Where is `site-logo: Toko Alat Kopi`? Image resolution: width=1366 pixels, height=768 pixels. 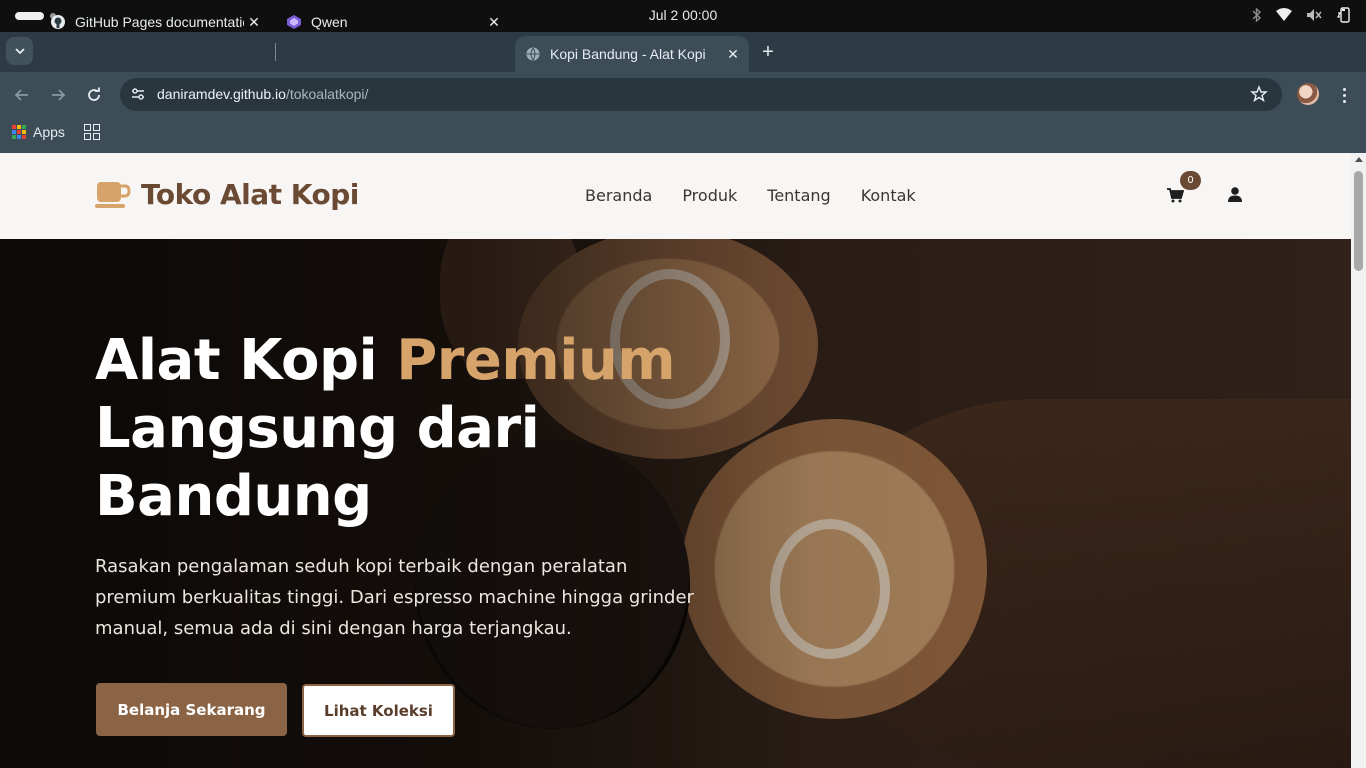 site-logo: Toko Alat Kopi is located at coordinates (227, 194).